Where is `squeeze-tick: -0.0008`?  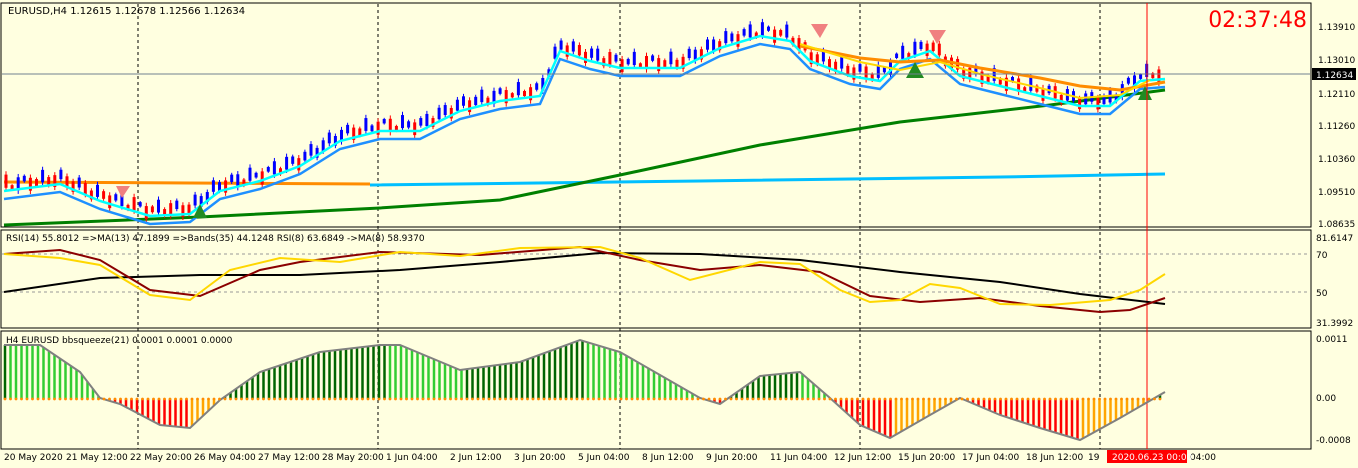 squeeze-tick: -0.0008 is located at coordinates (1333, 441).